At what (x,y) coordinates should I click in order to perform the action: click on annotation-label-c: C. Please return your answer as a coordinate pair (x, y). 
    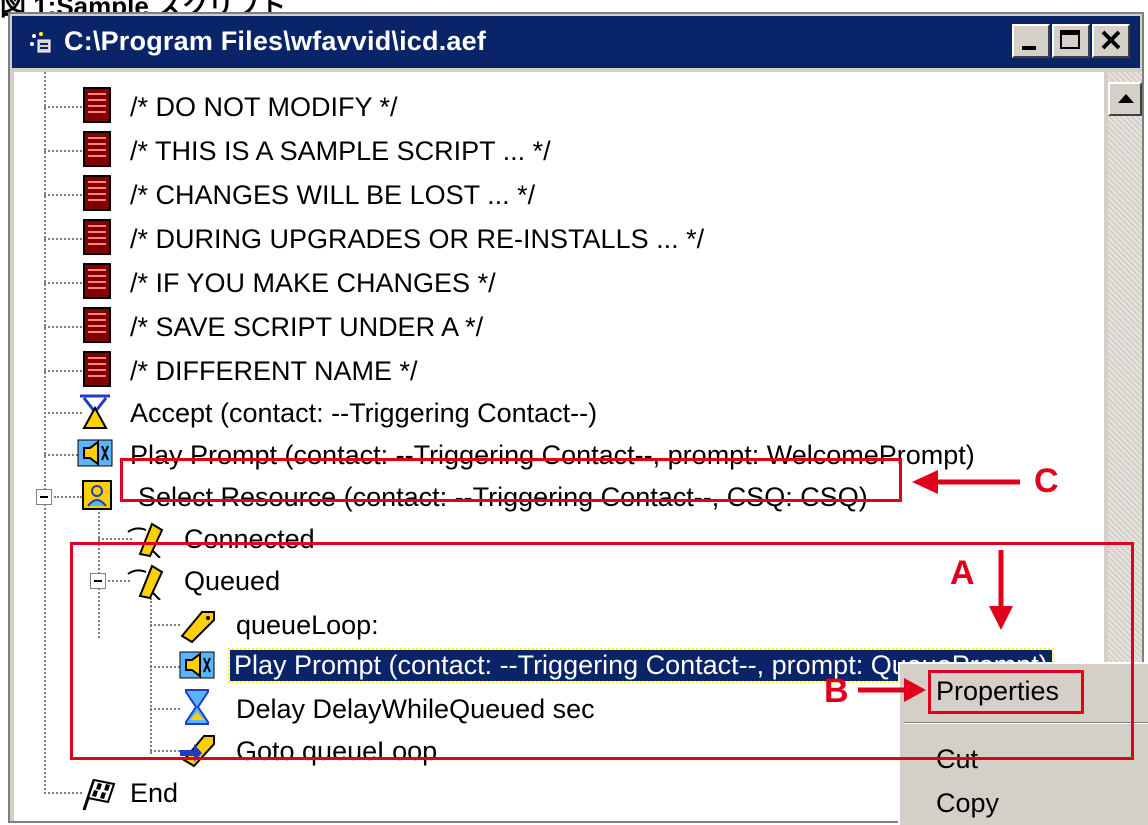
    Looking at the image, I should click on (1046, 481).